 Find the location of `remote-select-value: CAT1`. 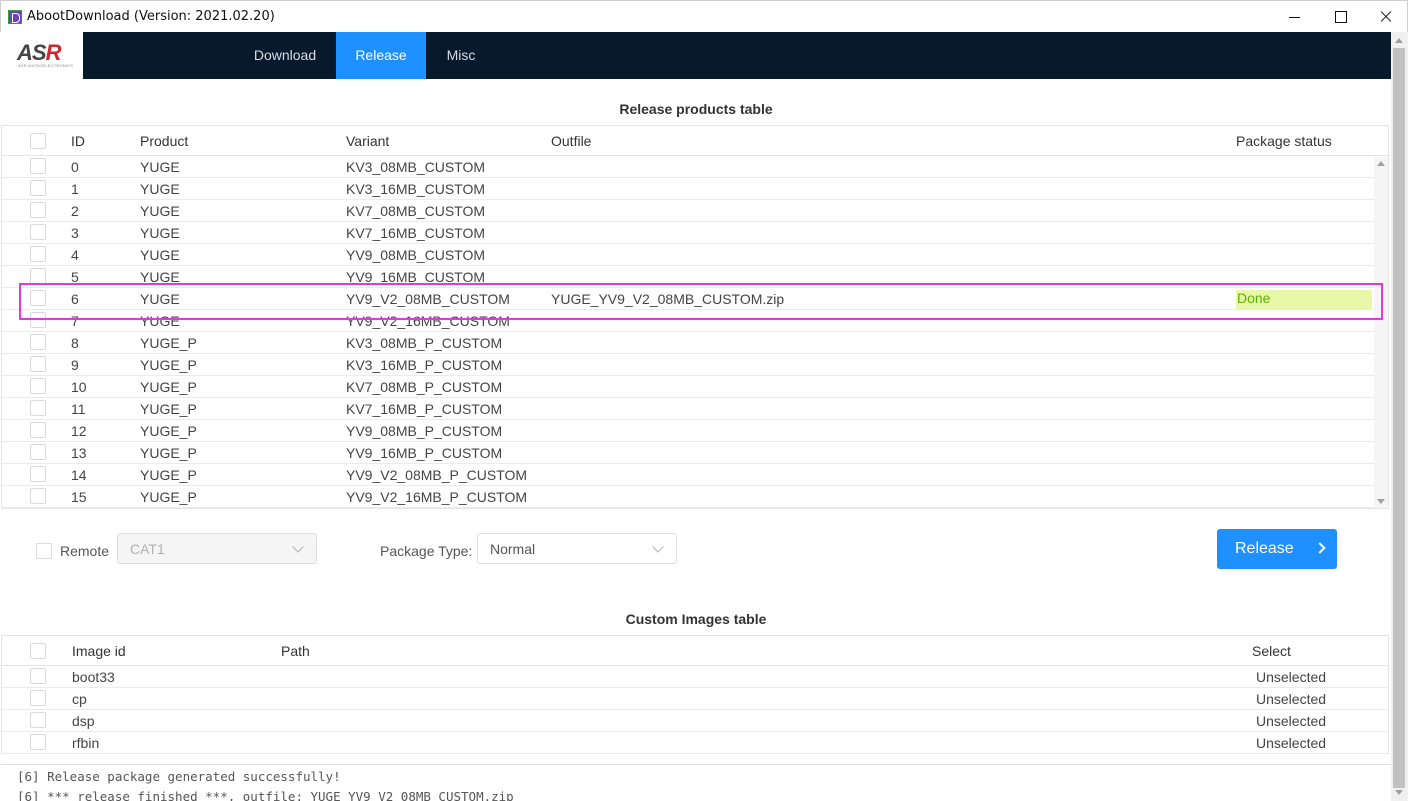

remote-select-value: CAT1 is located at coordinates (147, 549).